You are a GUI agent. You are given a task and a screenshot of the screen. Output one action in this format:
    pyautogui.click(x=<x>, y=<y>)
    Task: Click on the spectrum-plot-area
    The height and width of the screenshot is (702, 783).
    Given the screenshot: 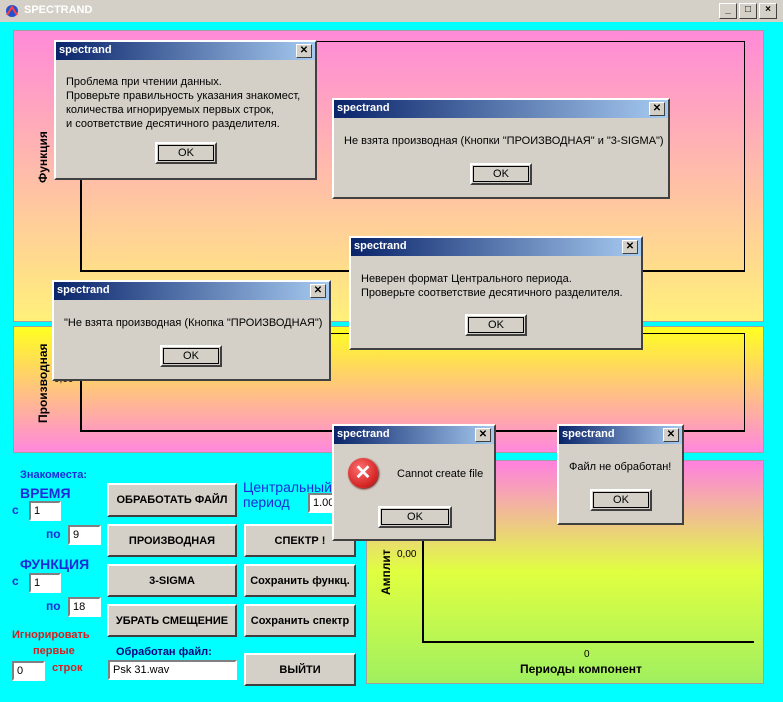 What is the action you would take?
    pyautogui.click(x=588, y=589)
    